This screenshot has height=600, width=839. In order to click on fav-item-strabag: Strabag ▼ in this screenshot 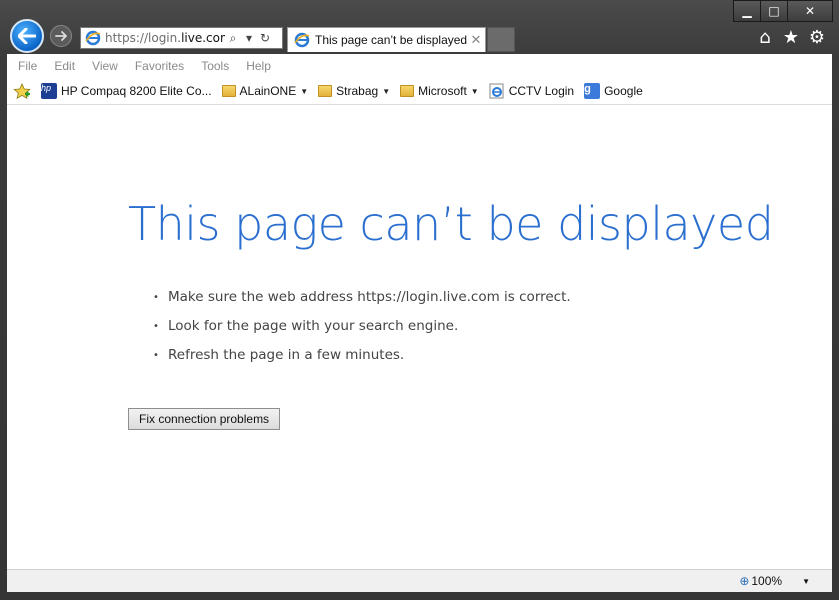, I will do `click(354, 91)`.